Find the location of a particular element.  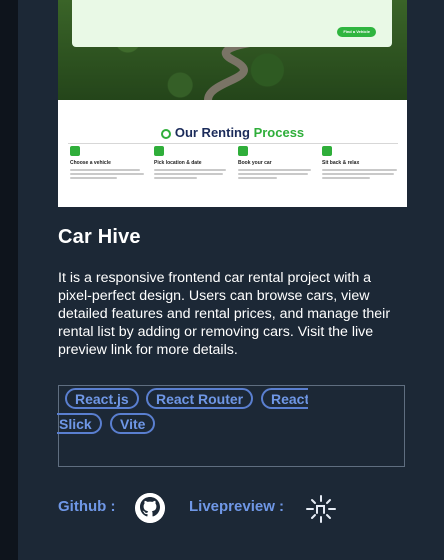

preview-heading: Our Renting Process is located at coordinates (232, 132).